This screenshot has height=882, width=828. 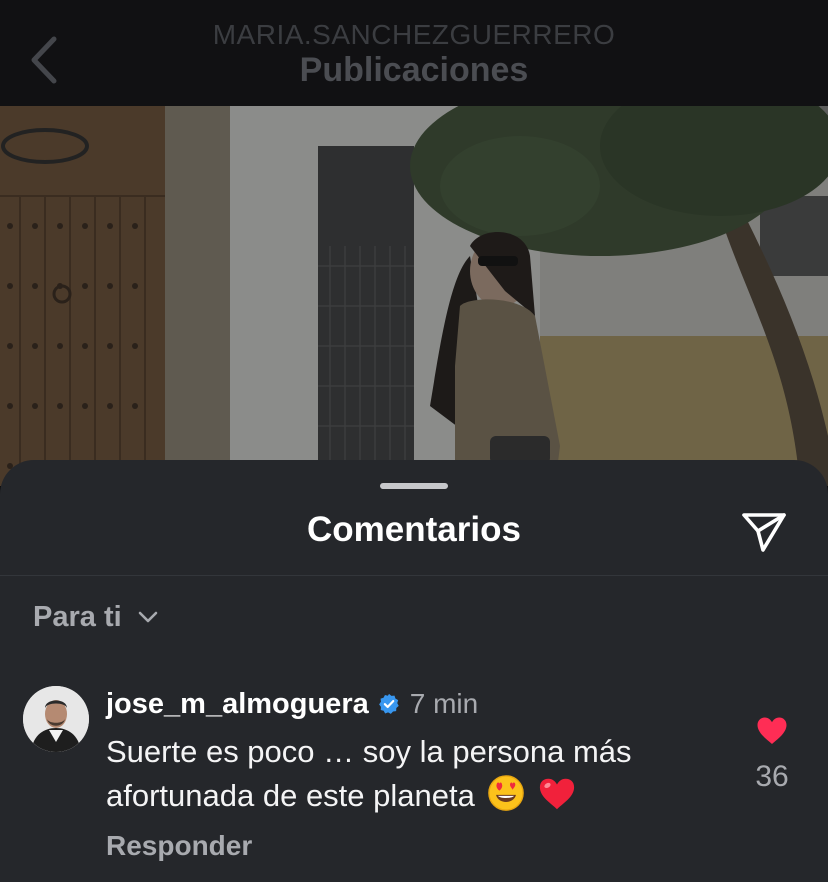 I want to click on like-button, so click(x=772, y=730).